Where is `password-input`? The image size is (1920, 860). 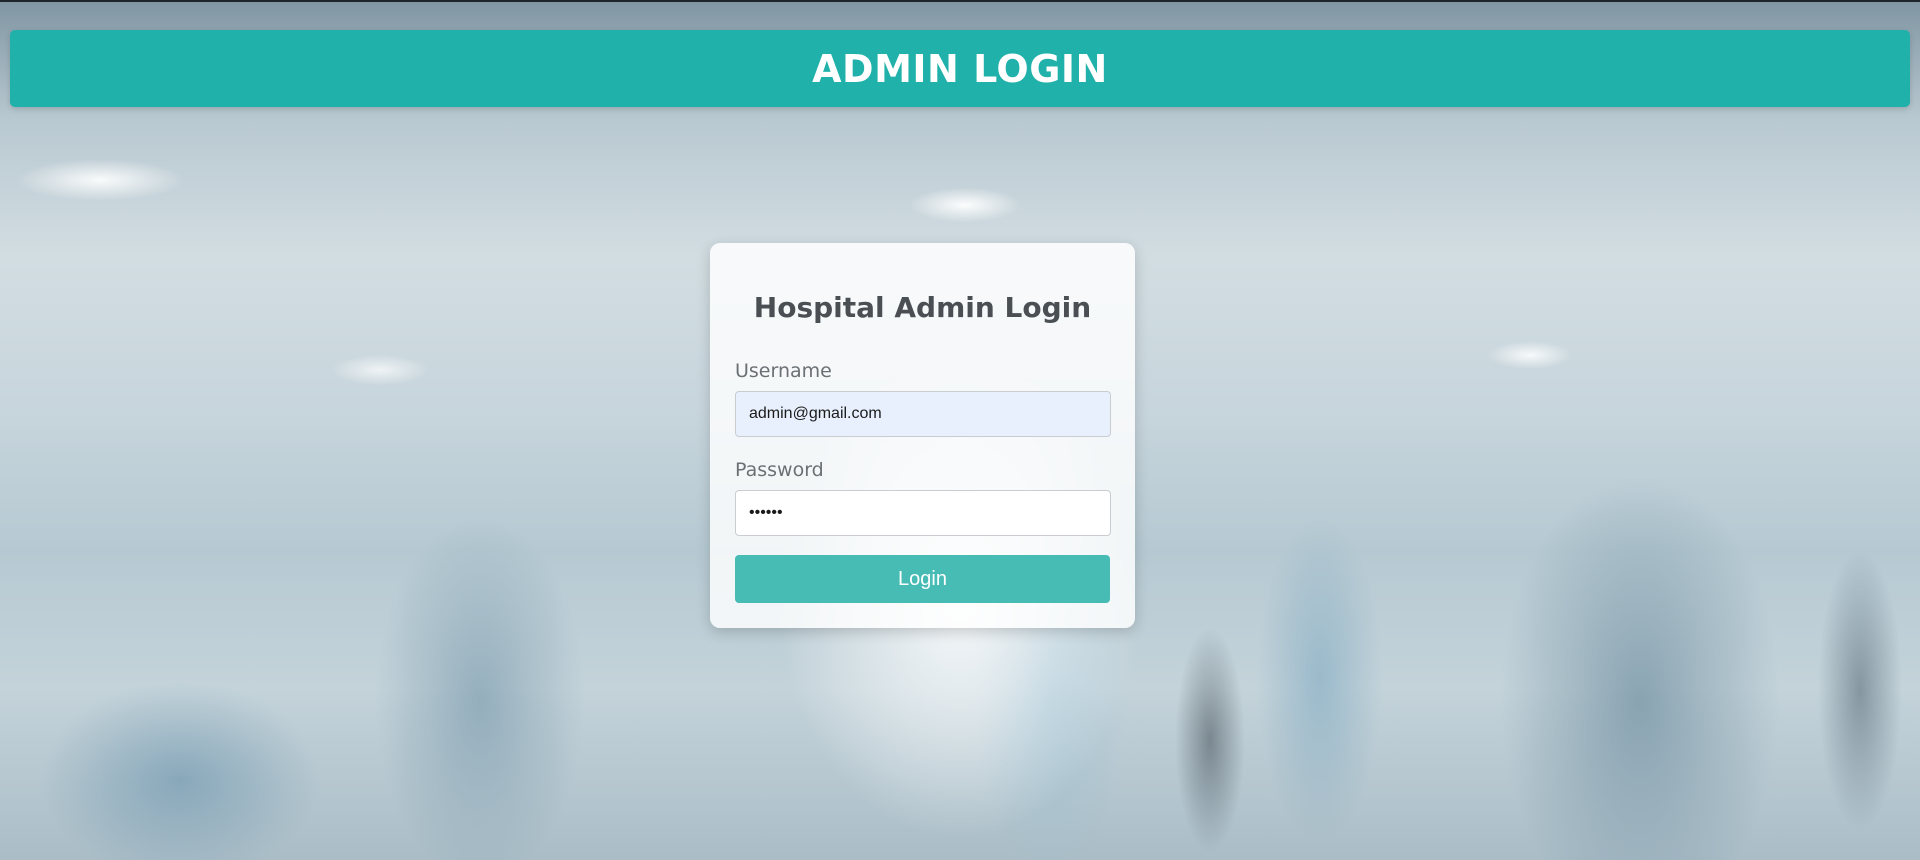
password-input is located at coordinates (923, 513).